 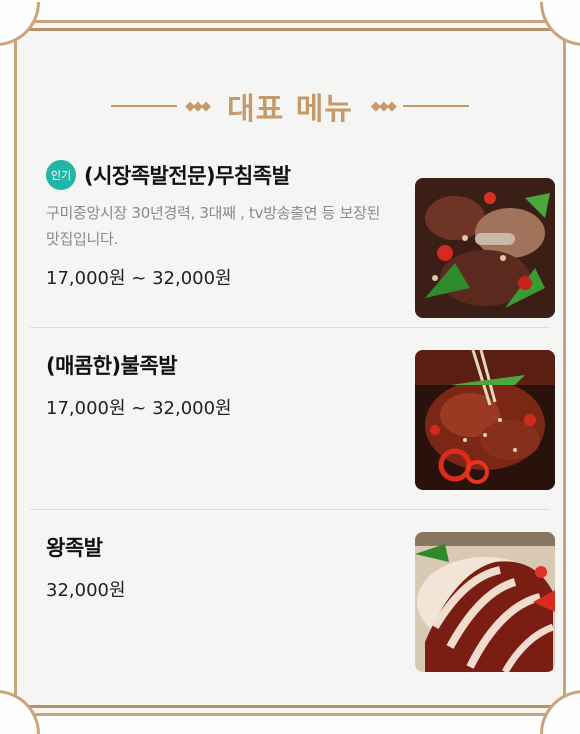 I want to click on heading-rule-left, so click(x=144, y=106).